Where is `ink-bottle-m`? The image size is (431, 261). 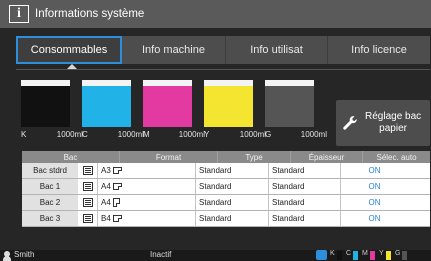 ink-bottle-m is located at coordinates (167, 103).